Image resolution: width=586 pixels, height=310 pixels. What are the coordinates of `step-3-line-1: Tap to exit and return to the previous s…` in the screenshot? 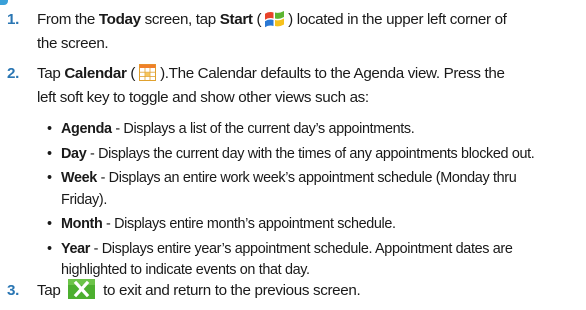 It's located at (180, 291).